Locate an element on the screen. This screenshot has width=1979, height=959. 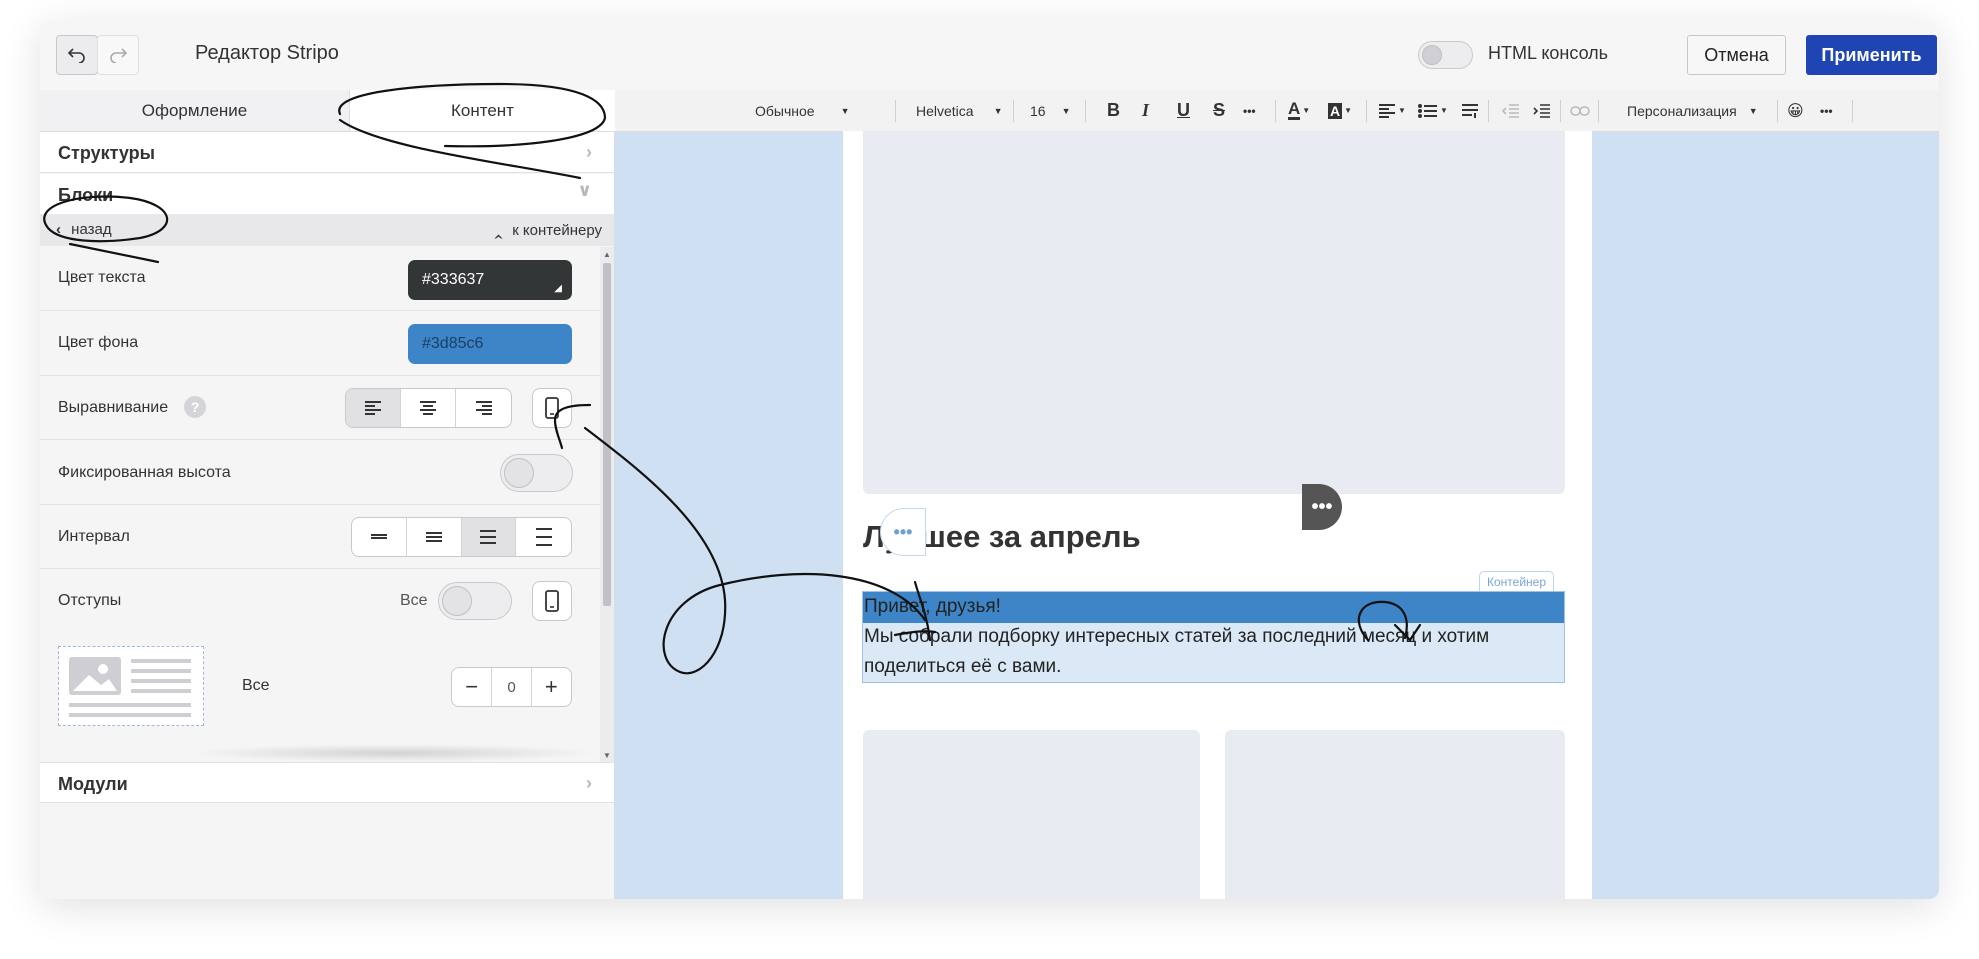
to-container-label: к контейнеру is located at coordinates (557, 230).